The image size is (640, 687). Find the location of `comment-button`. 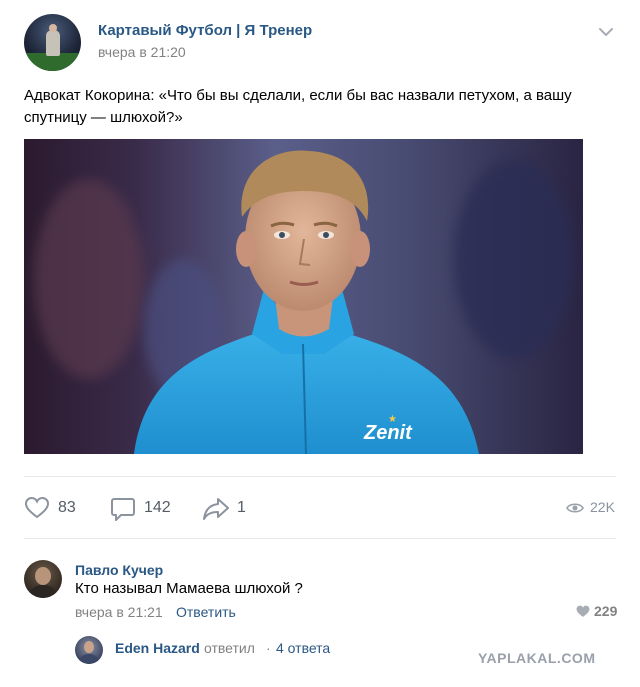

comment-button is located at coordinates (123, 511).